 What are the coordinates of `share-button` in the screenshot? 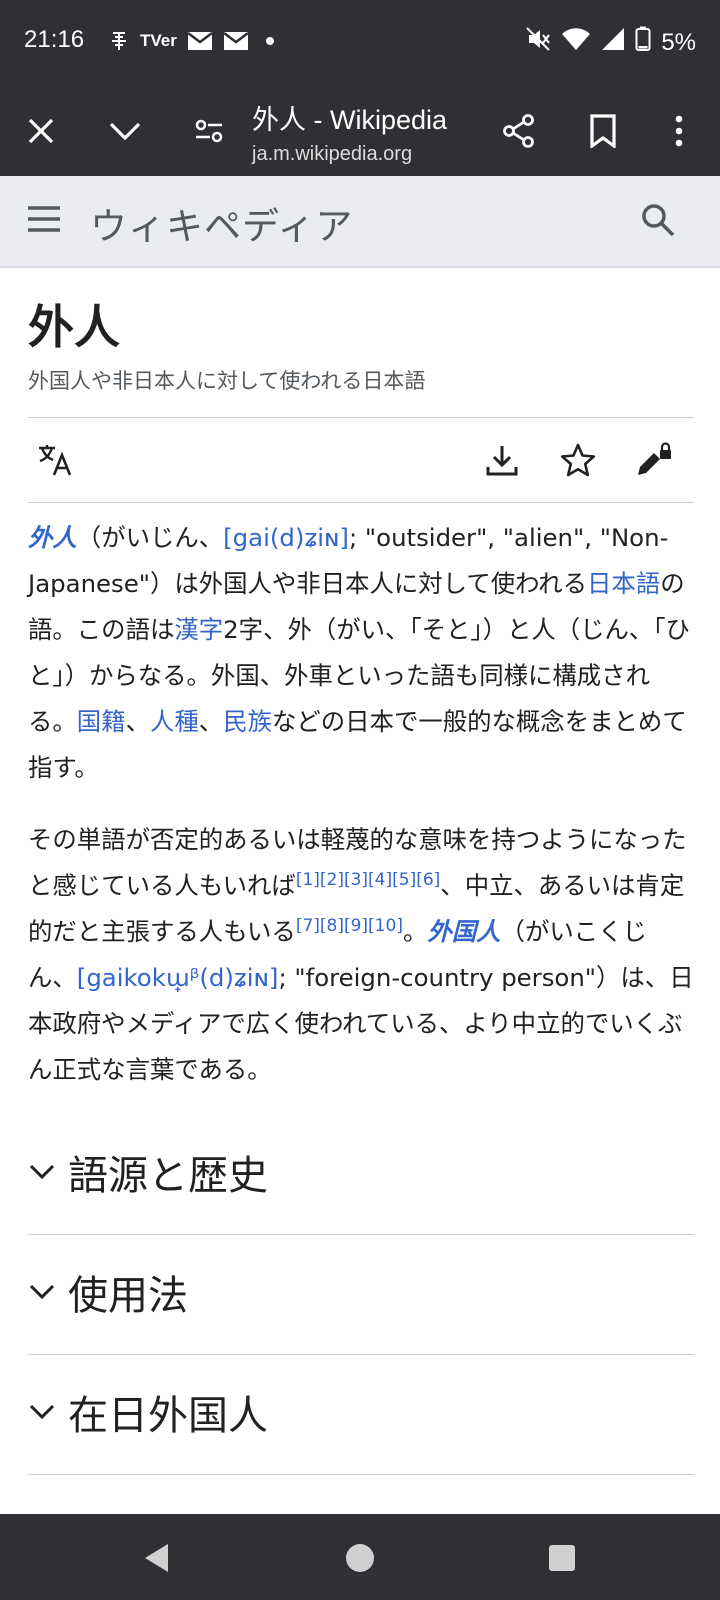 It's located at (519, 131).